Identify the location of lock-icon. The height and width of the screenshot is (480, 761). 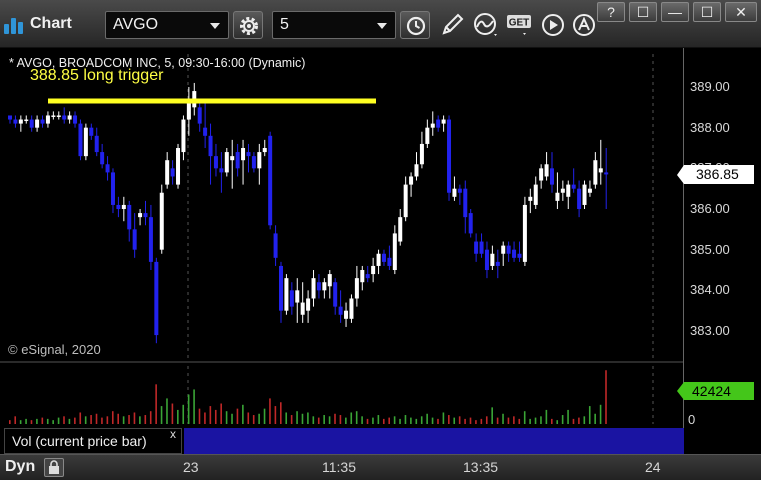
(54, 467).